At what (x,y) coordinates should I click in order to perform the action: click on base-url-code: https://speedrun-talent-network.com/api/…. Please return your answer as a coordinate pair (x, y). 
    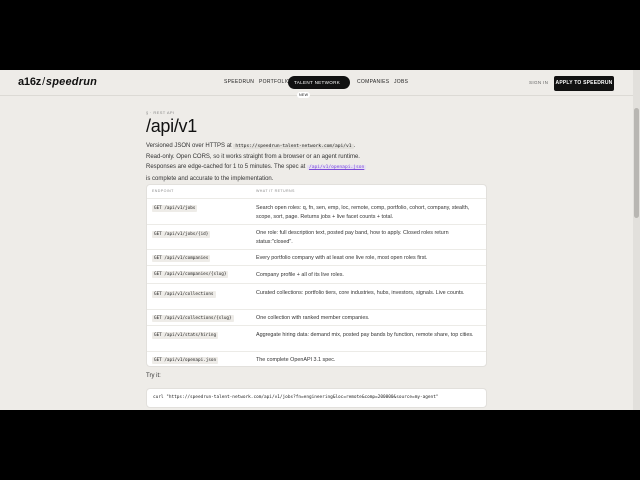
    Looking at the image, I should click on (293, 146).